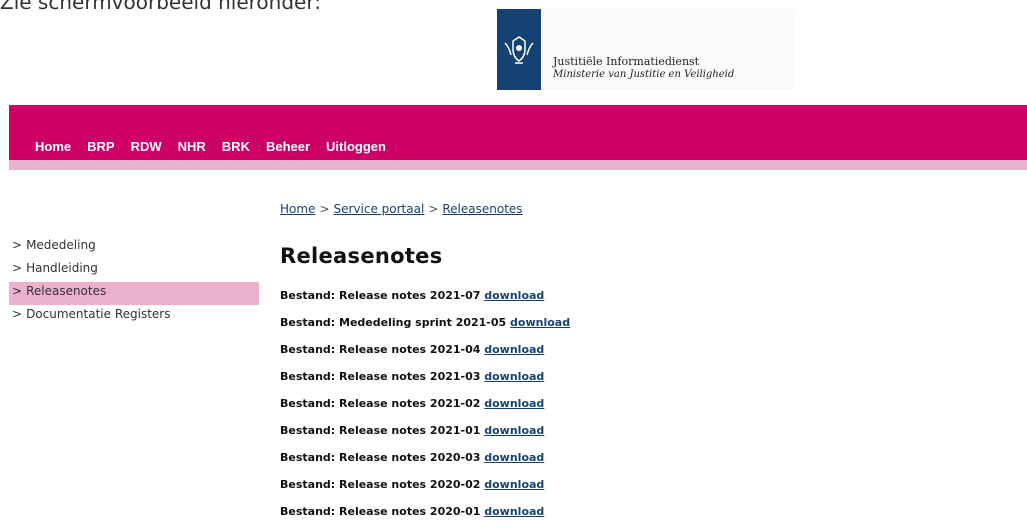 The width and height of the screenshot is (1027, 532). What do you see at coordinates (361, 256) in the screenshot?
I see `page-title: Releasenotes` at bounding box center [361, 256].